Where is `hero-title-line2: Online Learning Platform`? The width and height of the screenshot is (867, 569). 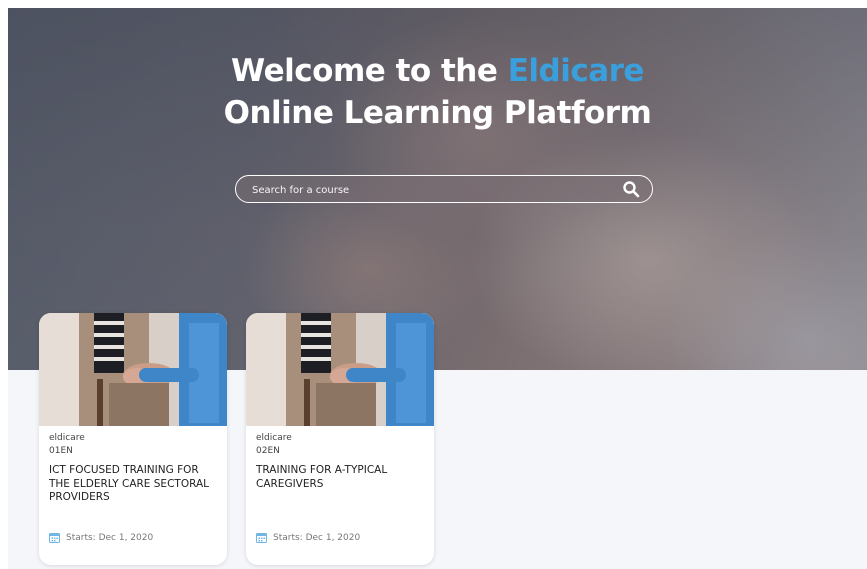
hero-title-line2: Online Learning Platform is located at coordinates (437, 113).